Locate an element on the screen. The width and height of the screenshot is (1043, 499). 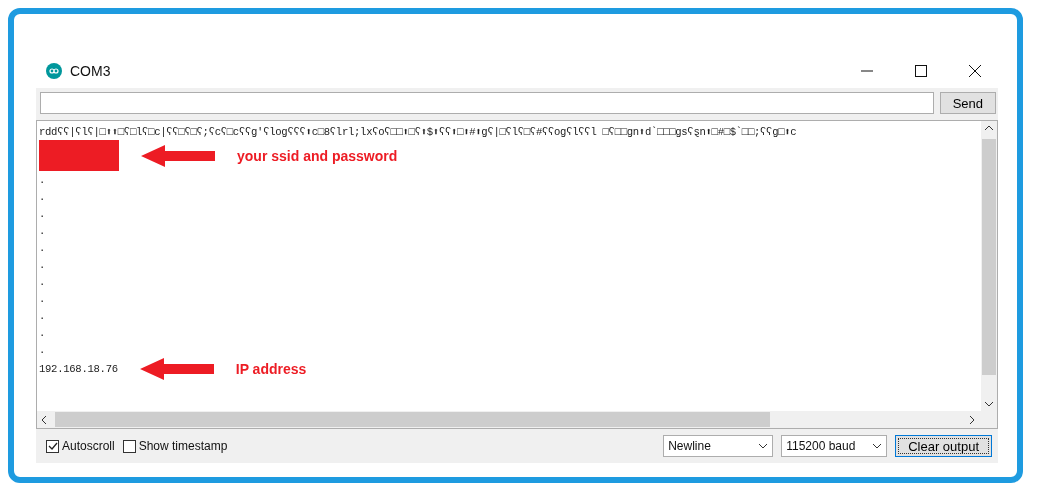
checkbox-label: Show timestamp is located at coordinates (183, 446).